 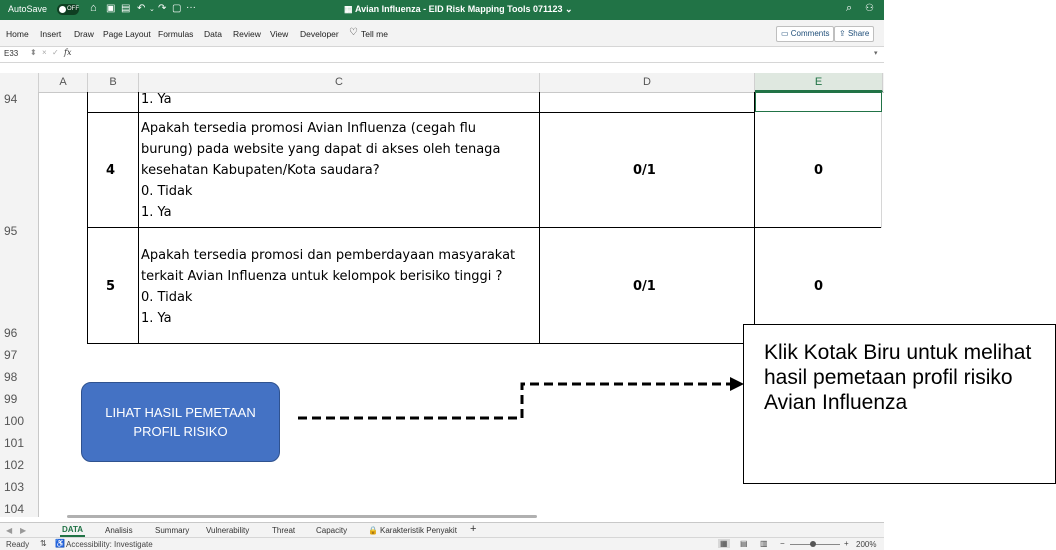 I want to click on row-header: 102, so click(x=20, y=465).